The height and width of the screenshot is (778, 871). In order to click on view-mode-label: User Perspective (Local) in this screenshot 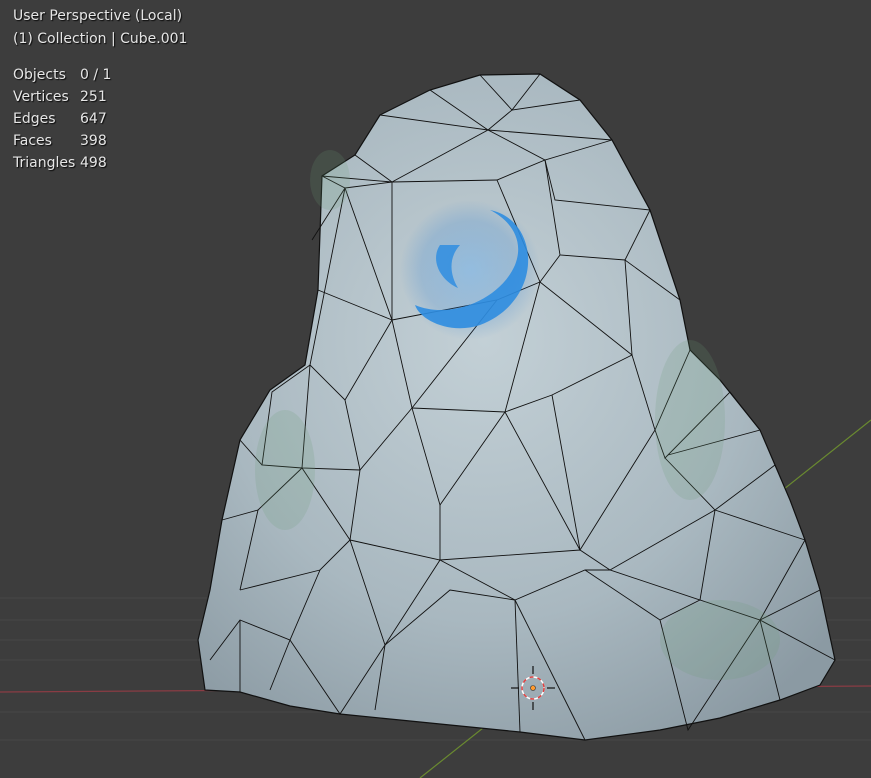, I will do `click(98, 16)`.